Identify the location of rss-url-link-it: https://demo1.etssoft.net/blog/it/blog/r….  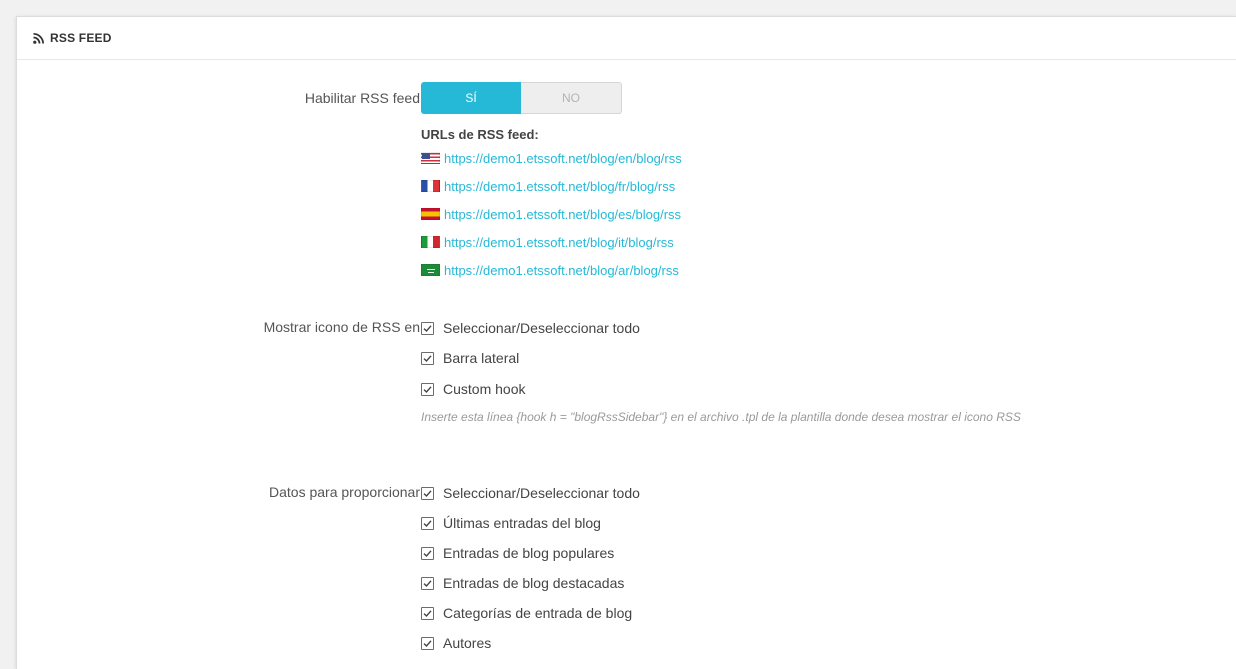
(559, 242).